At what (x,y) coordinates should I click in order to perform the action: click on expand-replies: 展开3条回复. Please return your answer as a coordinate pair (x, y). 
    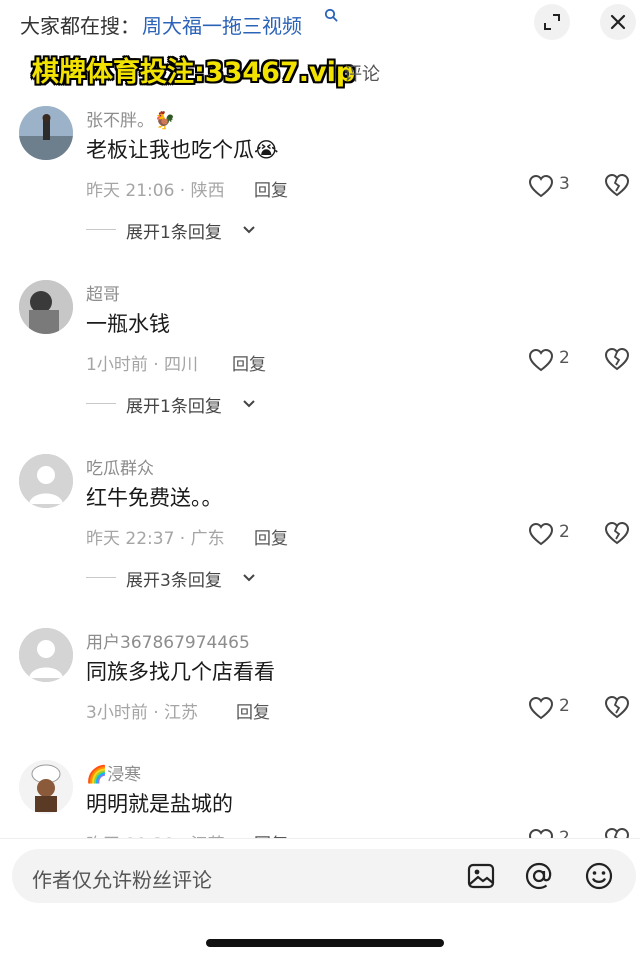
    Looking at the image, I should click on (186, 578).